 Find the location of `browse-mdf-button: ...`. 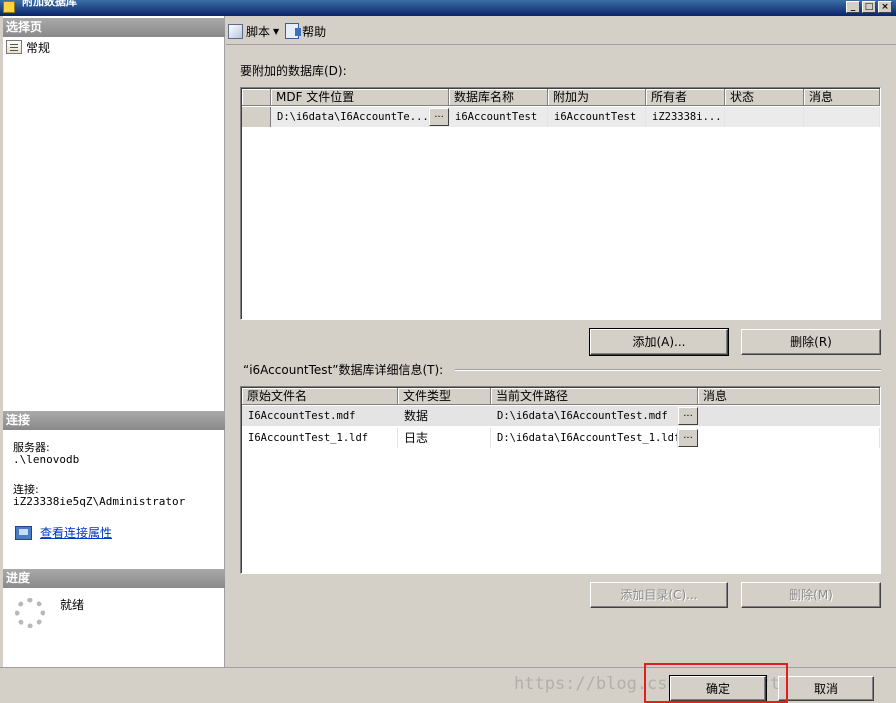

browse-mdf-button: ... is located at coordinates (439, 117).